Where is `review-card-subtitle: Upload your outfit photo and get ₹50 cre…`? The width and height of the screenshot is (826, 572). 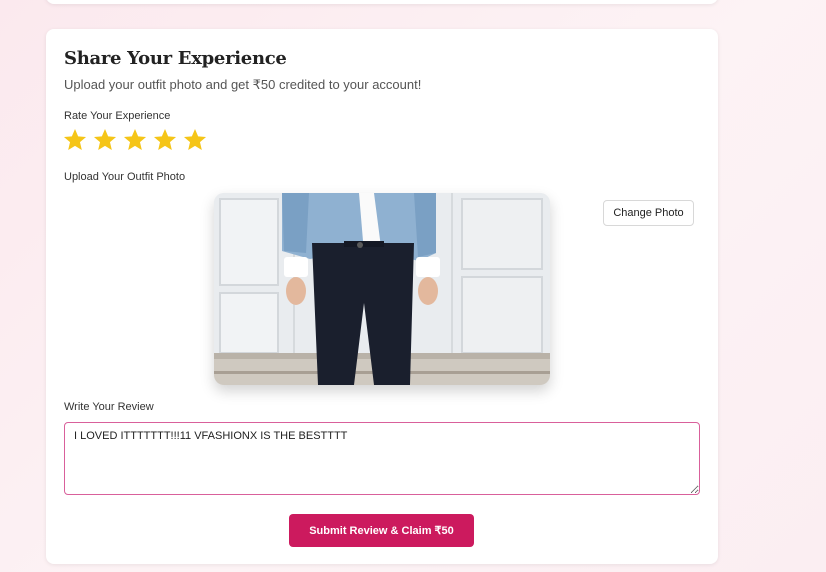
review-card-subtitle: Upload your outfit photo and get ₹50 cre… is located at coordinates (243, 84).